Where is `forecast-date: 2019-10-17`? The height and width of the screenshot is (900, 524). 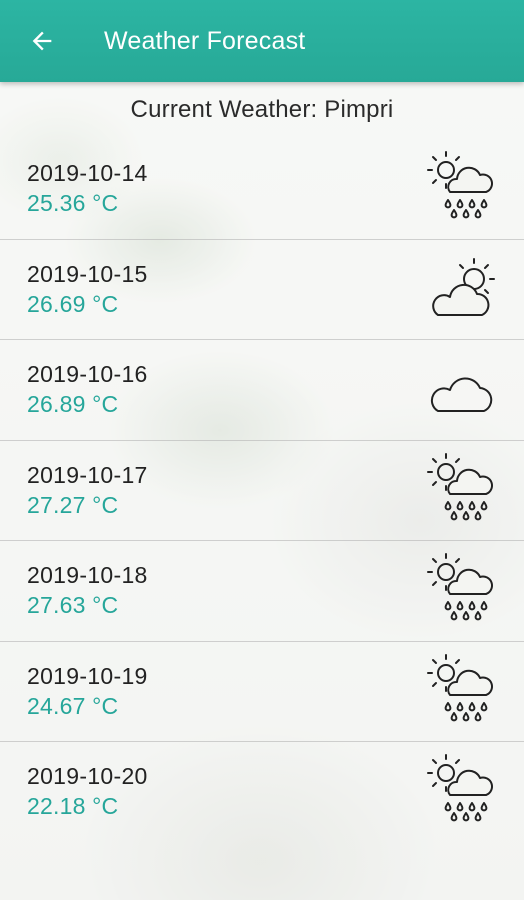
forecast-date: 2019-10-17 is located at coordinates (87, 474).